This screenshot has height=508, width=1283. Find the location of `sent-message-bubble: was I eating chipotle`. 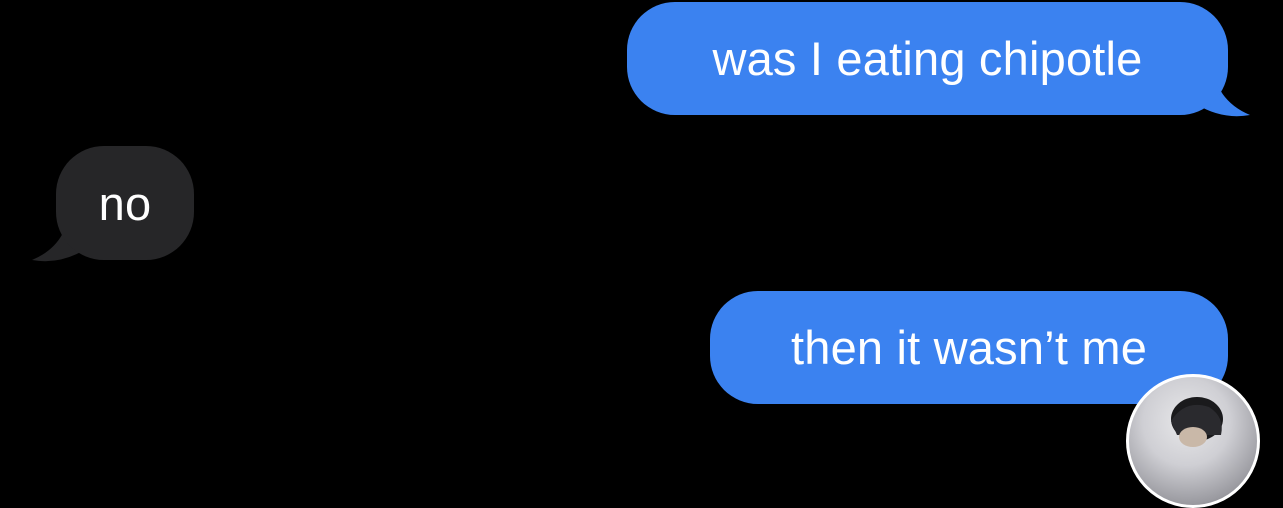

sent-message-bubble: was I eating chipotle is located at coordinates (927, 58).